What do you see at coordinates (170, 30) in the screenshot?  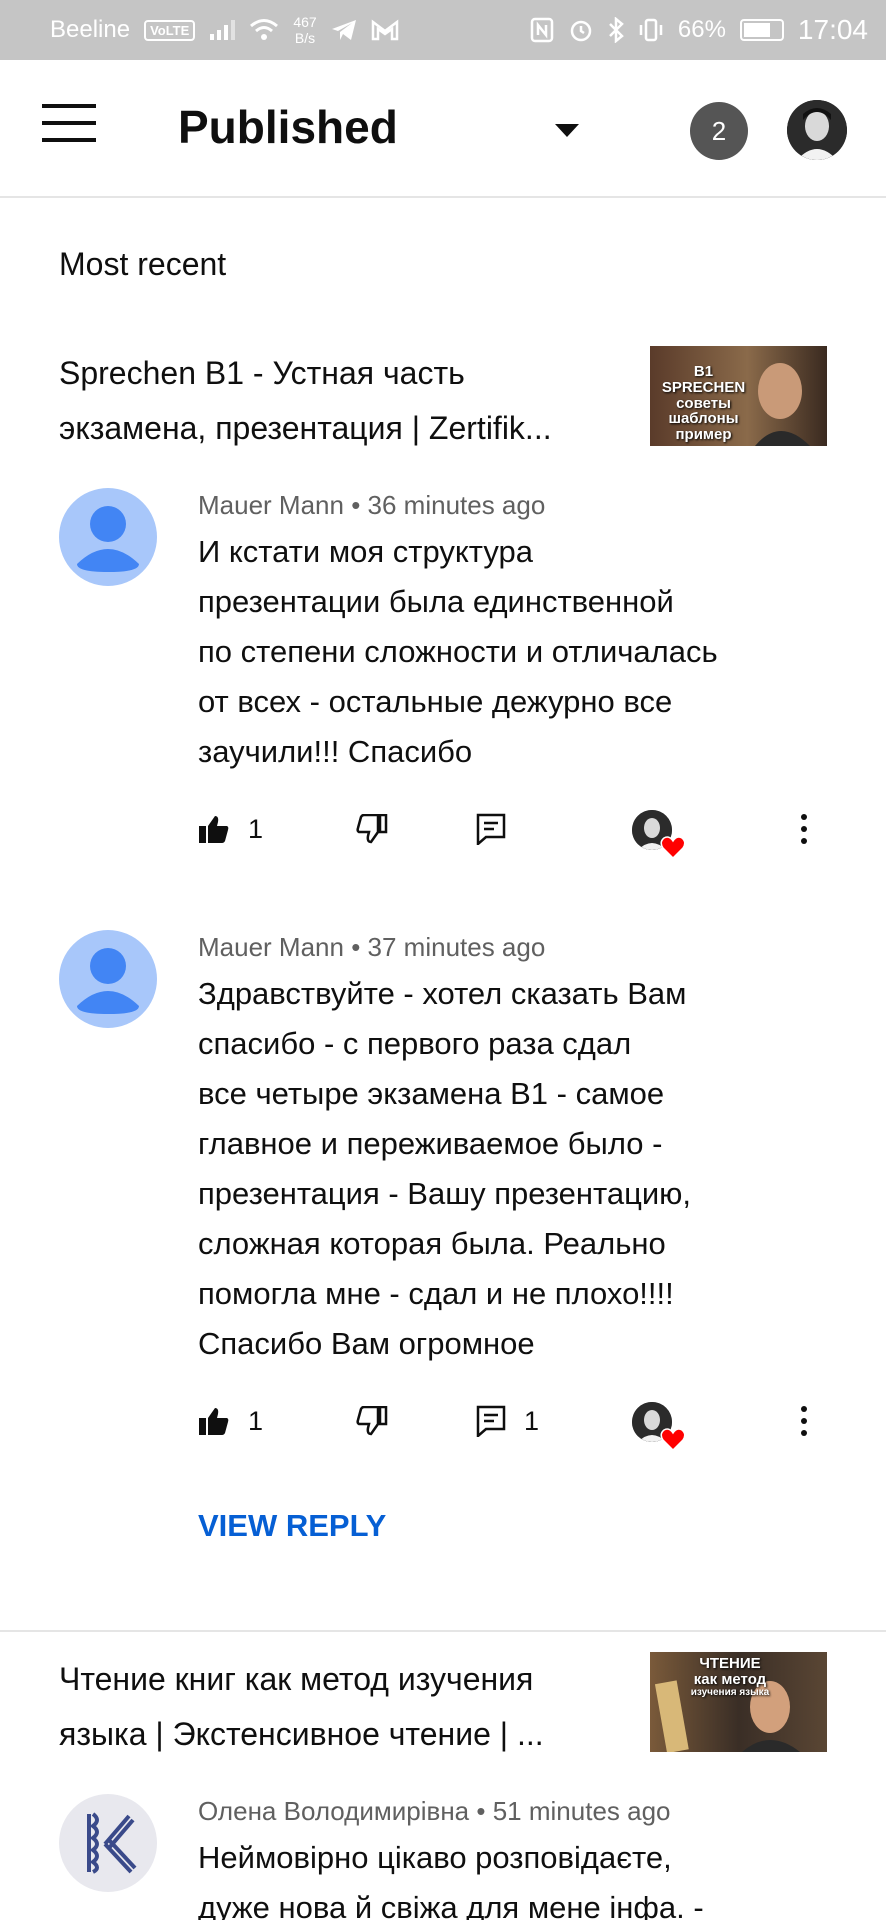 I see `volte-badge: VoLTE` at bounding box center [170, 30].